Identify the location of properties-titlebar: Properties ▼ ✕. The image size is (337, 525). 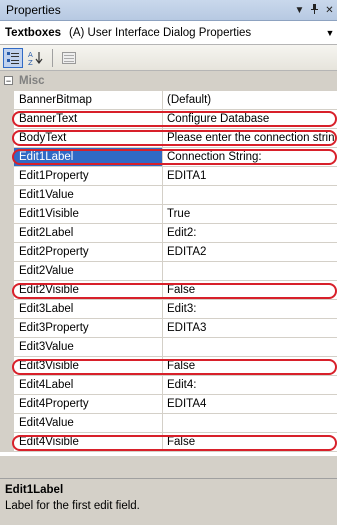
(168, 10).